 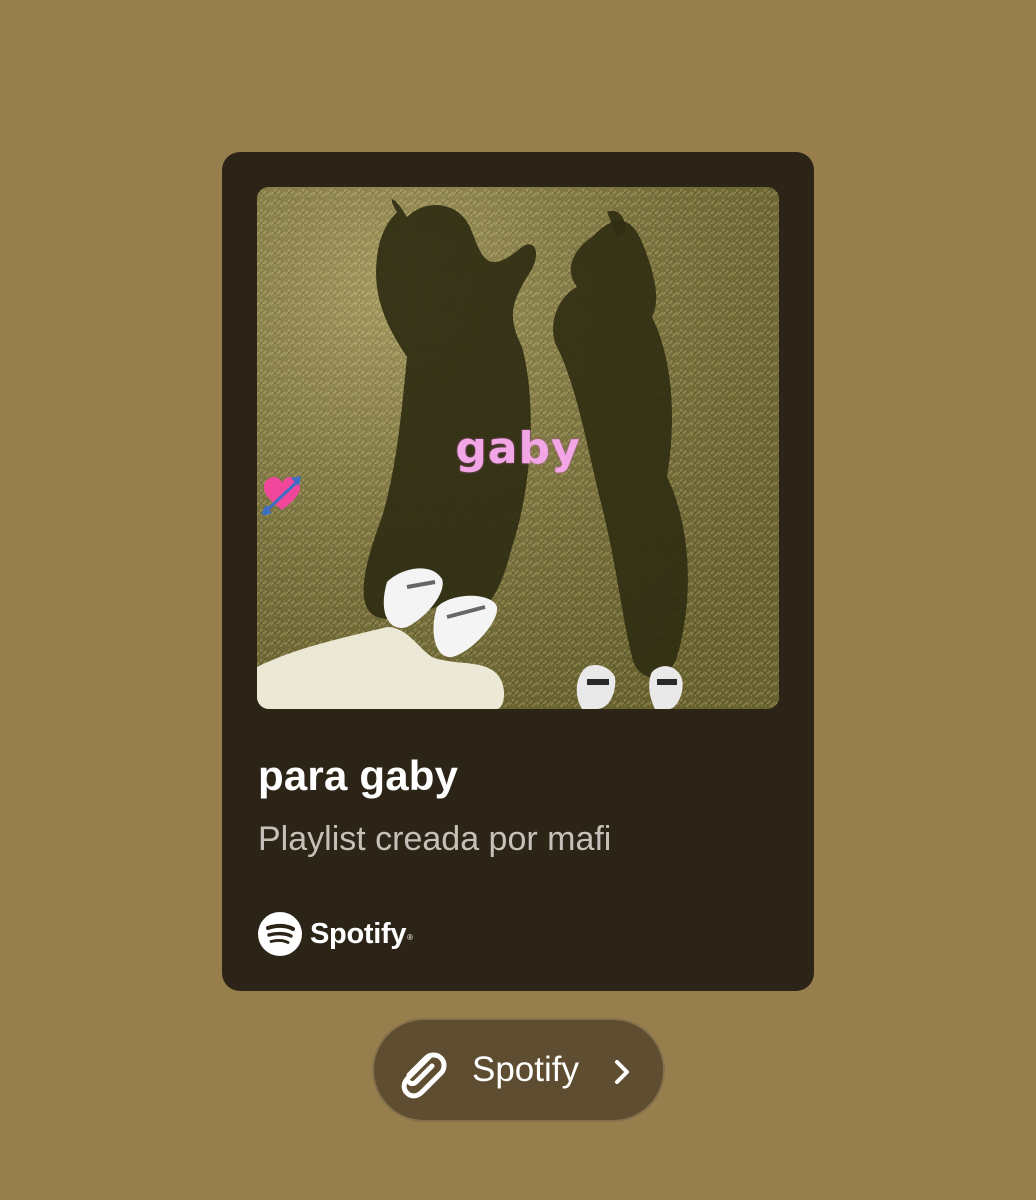 I want to click on cover-overlay-text: gaby, so click(x=518, y=469).